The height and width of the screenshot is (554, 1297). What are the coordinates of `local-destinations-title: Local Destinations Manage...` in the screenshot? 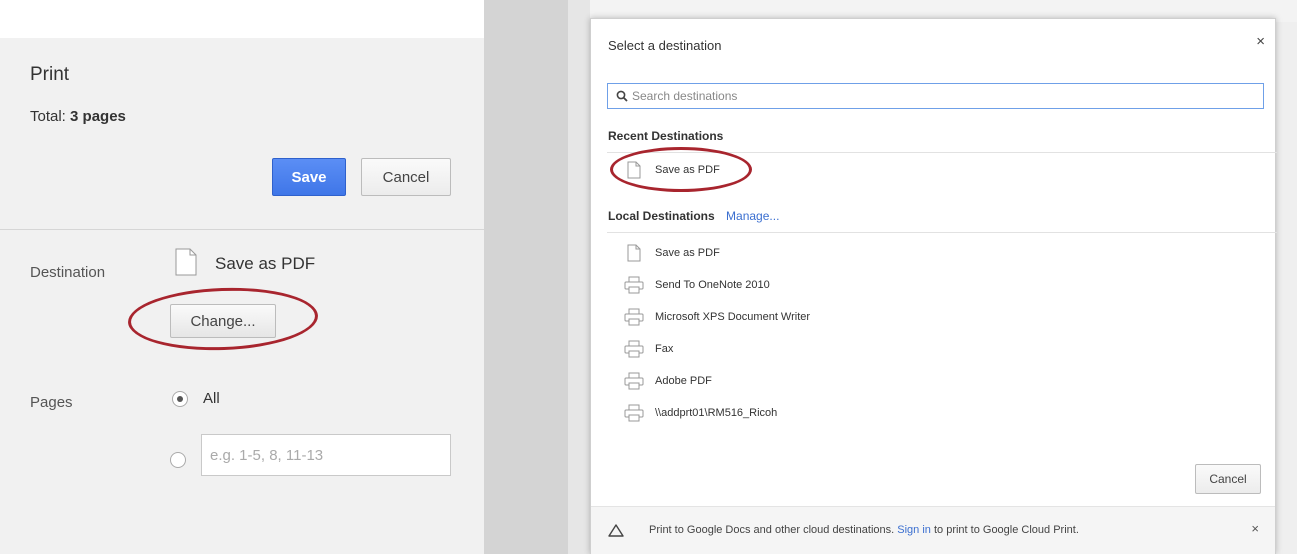 It's located at (693, 216).